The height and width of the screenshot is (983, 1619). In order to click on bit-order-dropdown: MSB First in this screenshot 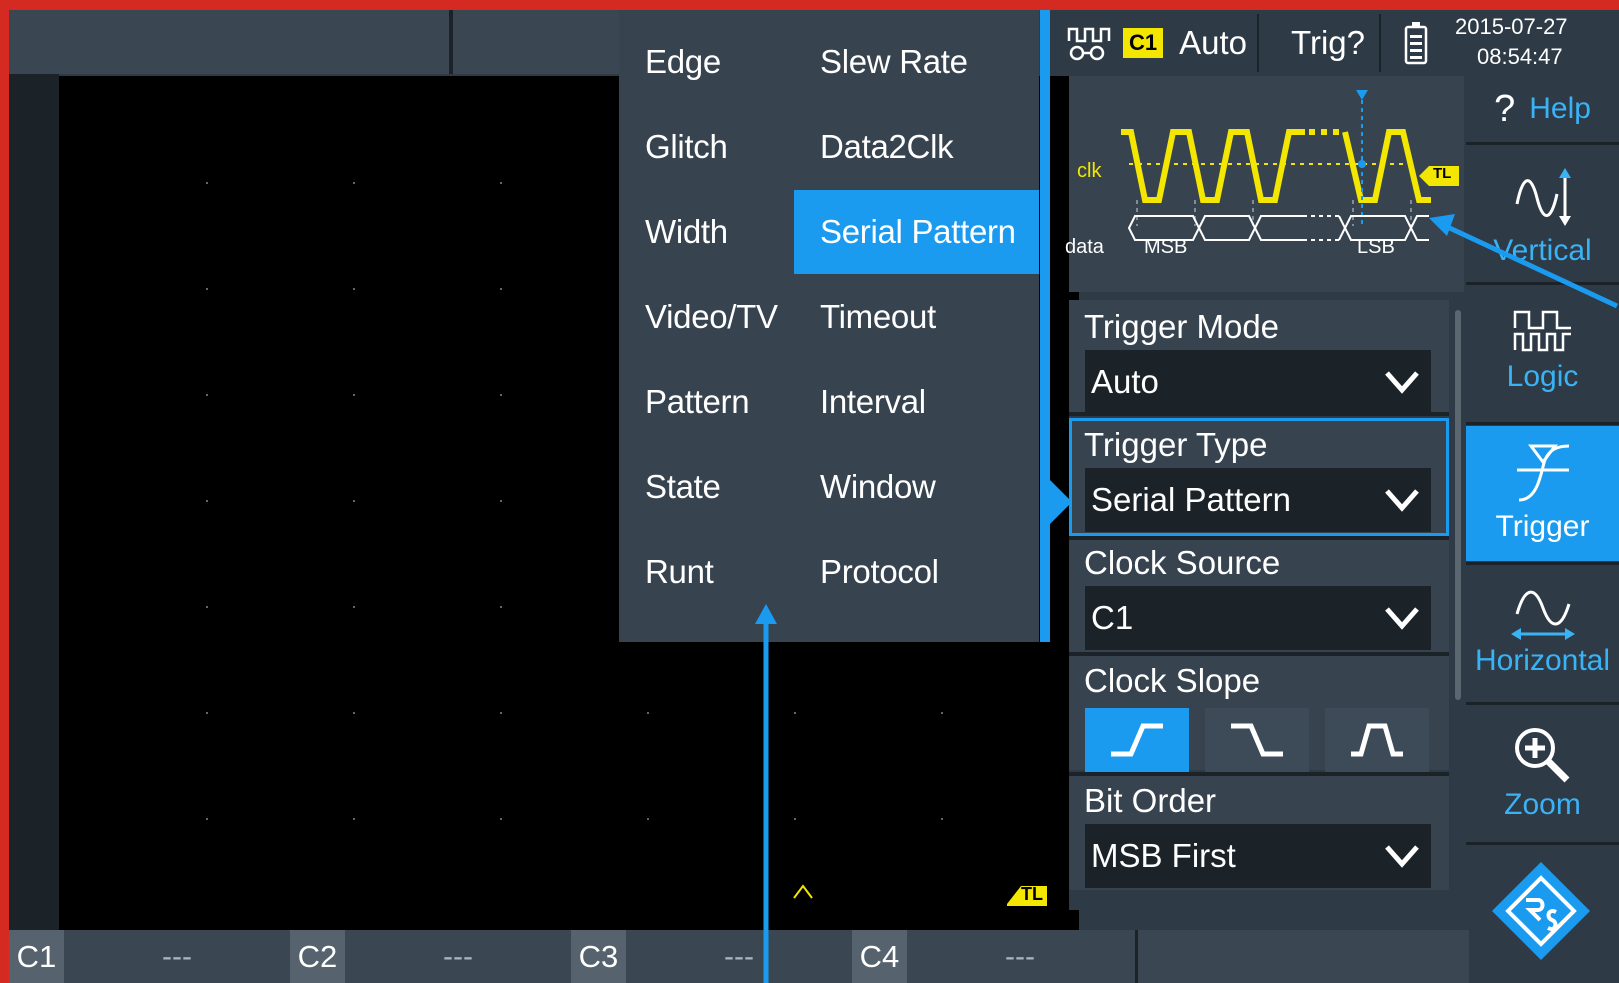, I will do `click(1258, 856)`.